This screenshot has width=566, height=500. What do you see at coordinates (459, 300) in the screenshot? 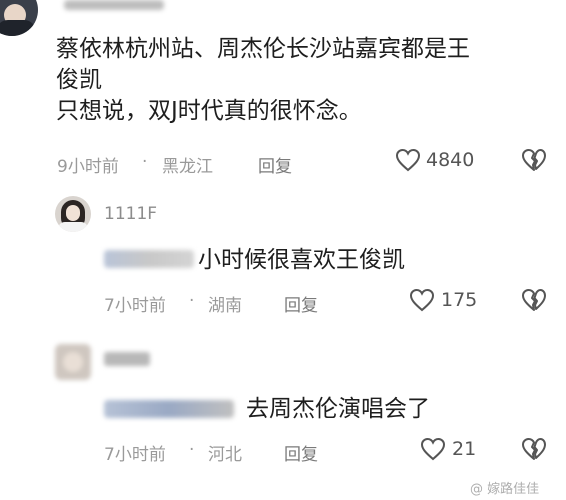
I see `like-count: 175` at bounding box center [459, 300].